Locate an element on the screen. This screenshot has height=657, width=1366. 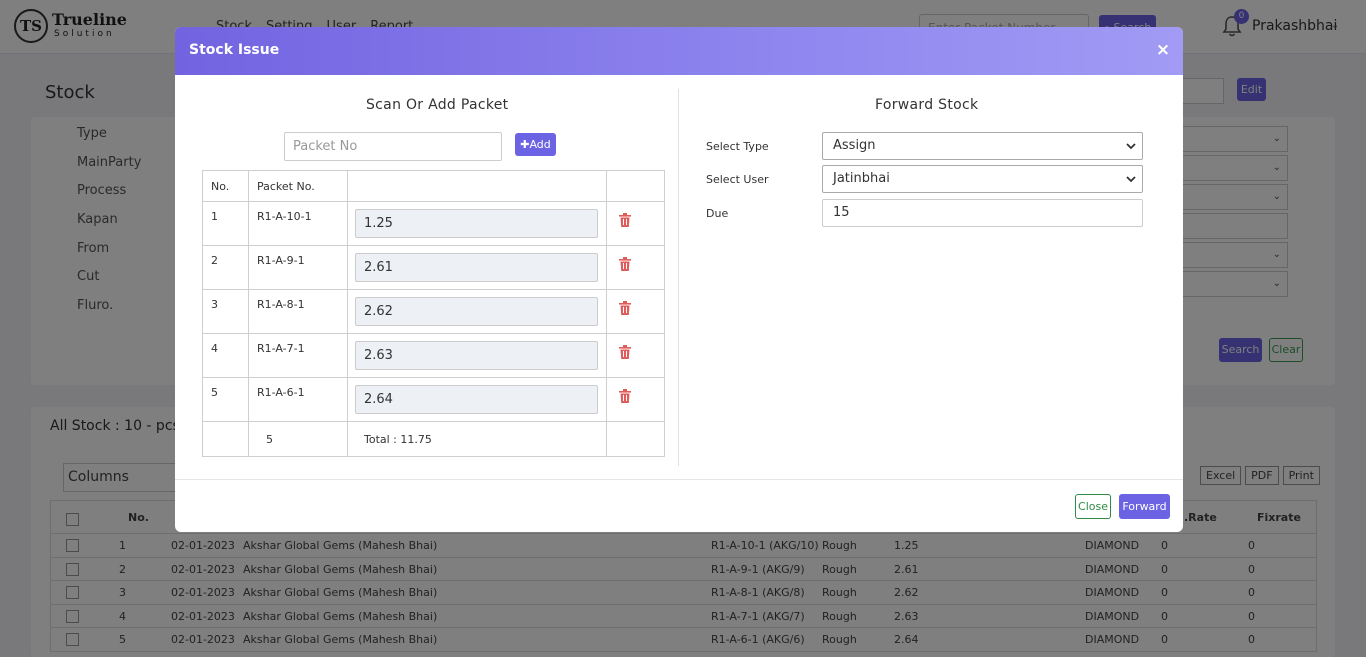
packet-count: 5 is located at coordinates (269, 439).